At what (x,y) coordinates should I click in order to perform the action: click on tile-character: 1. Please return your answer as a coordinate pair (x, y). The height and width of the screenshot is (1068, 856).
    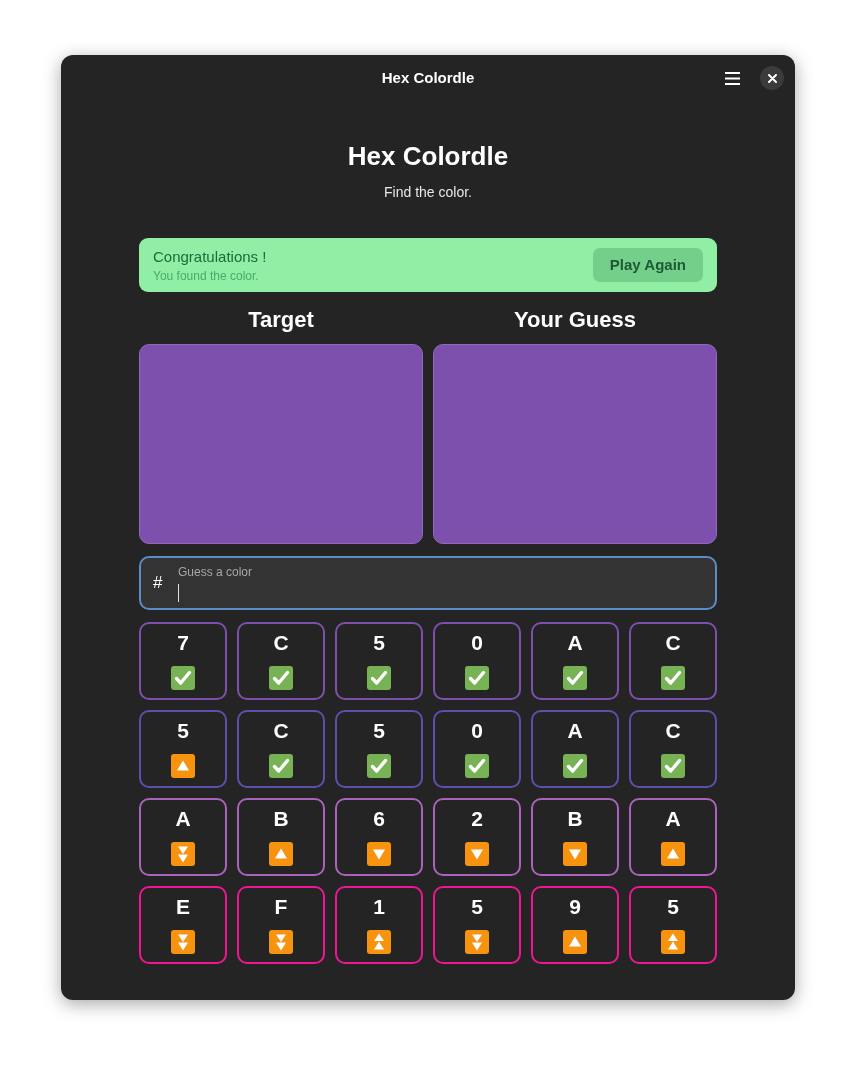
    Looking at the image, I should click on (379, 907).